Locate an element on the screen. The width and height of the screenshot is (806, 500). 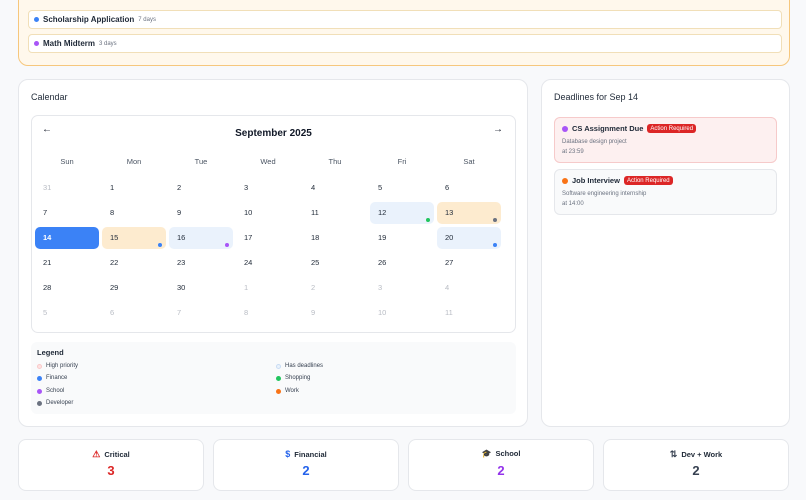
calendar-day: 28 is located at coordinates (67, 288).